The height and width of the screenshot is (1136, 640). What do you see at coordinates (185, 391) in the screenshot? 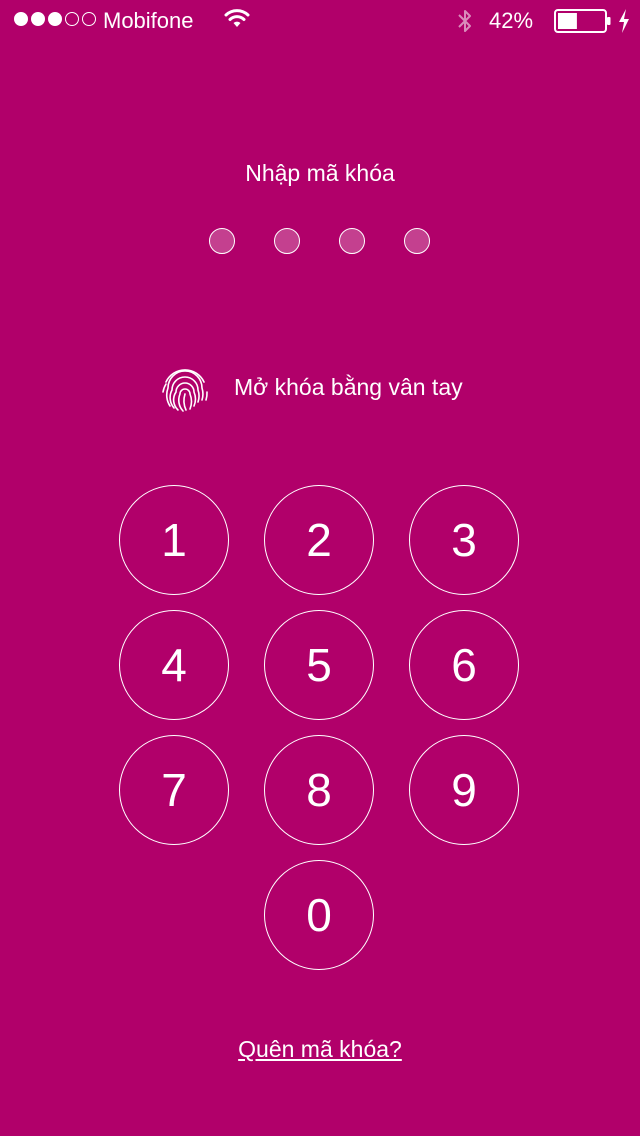
I see `fingerprint-icon` at bounding box center [185, 391].